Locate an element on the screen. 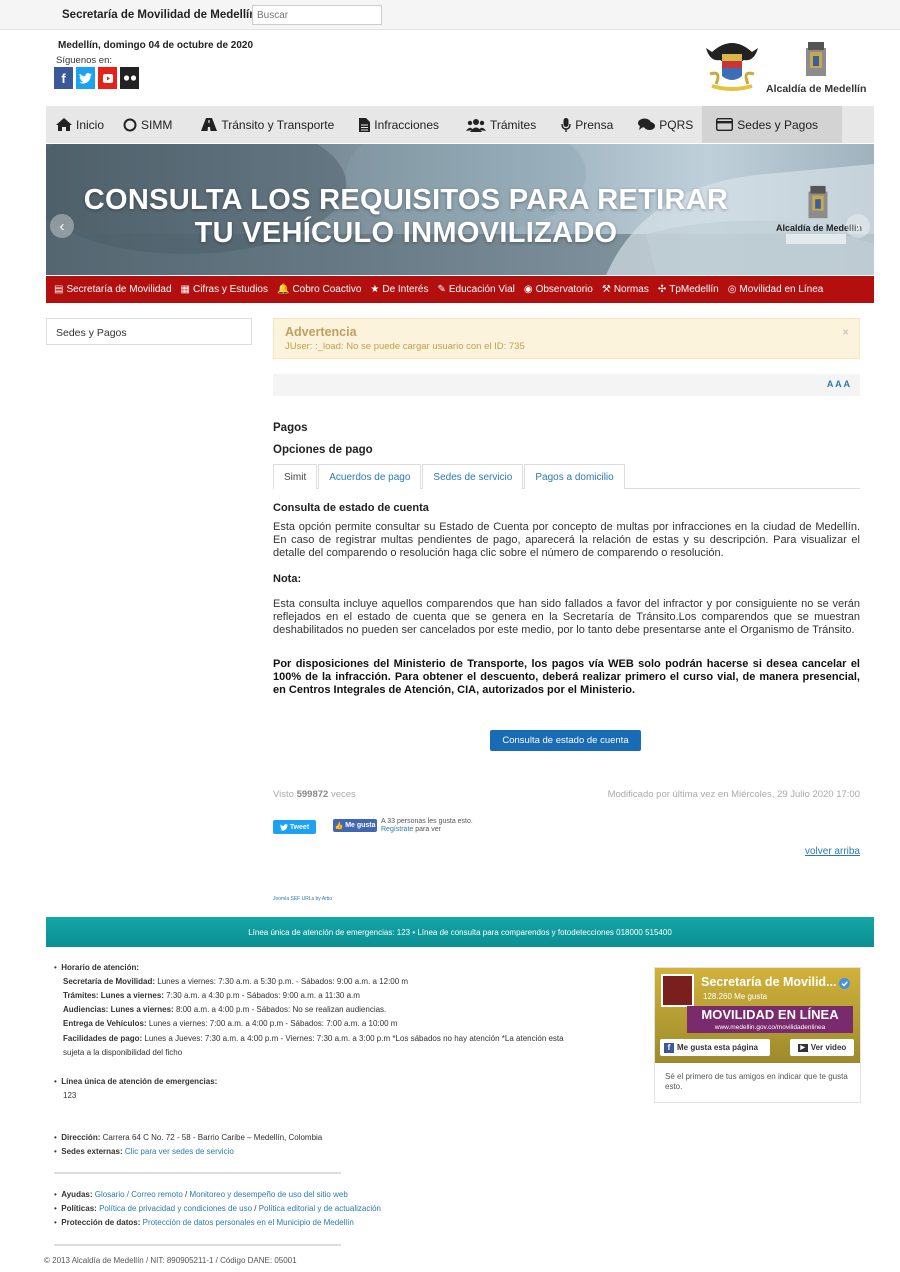  nav-item-transito: Tránsito y Transporte is located at coordinates (262, 124).